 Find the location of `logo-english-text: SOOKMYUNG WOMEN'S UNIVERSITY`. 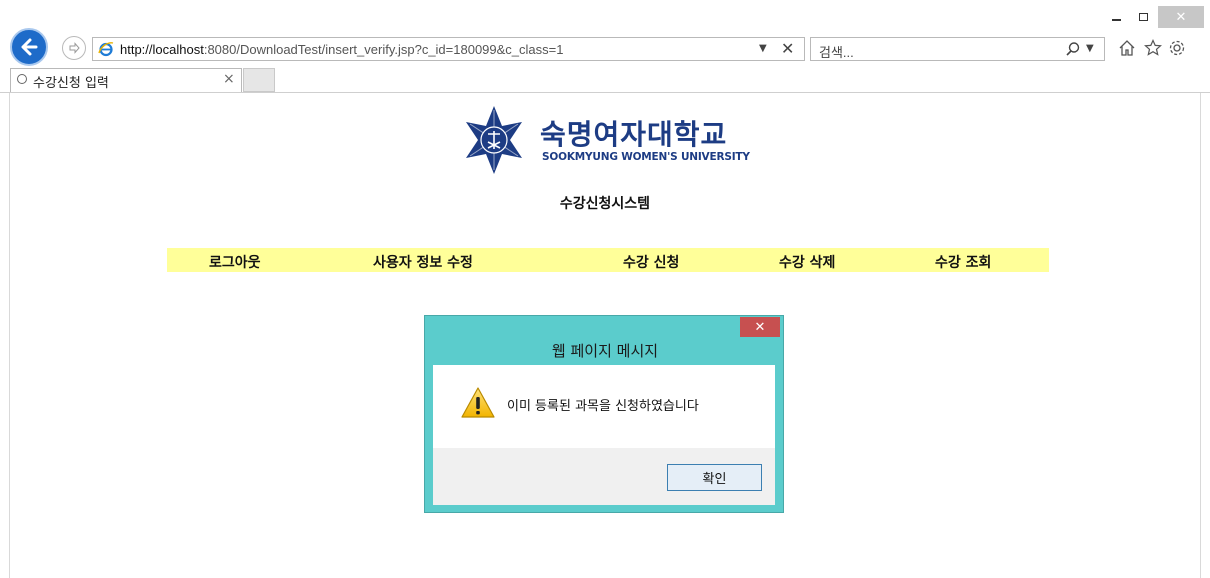

logo-english-text: SOOKMYUNG WOMEN'S UNIVERSITY is located at coordinates (646, 157).